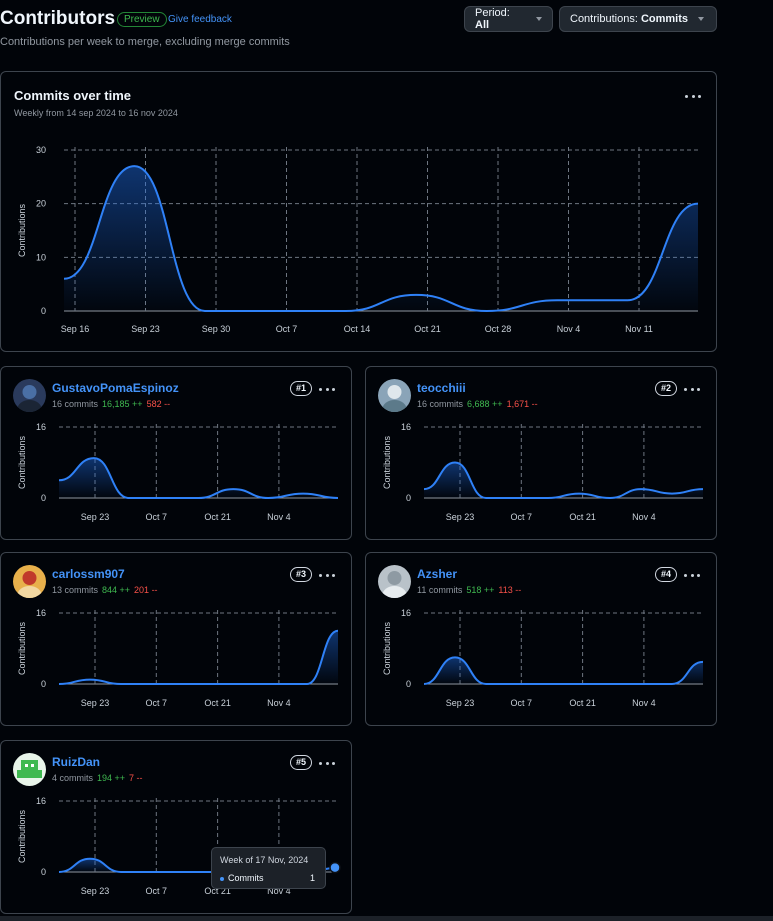 The height and width of the screenshot is (921, 773). Describe the element at coordinates (216, 329) in the screenshot. I see `x-tick-label: Sep 30` at that location.